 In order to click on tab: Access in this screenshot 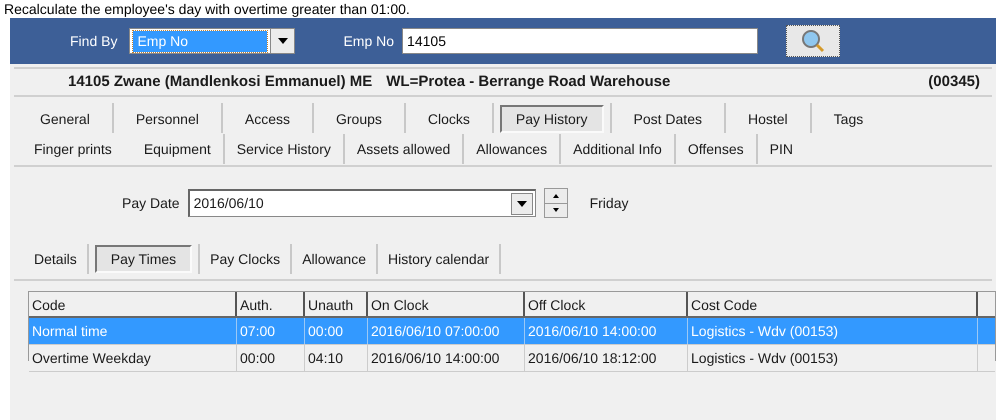, I will do `click(267, 119)`.